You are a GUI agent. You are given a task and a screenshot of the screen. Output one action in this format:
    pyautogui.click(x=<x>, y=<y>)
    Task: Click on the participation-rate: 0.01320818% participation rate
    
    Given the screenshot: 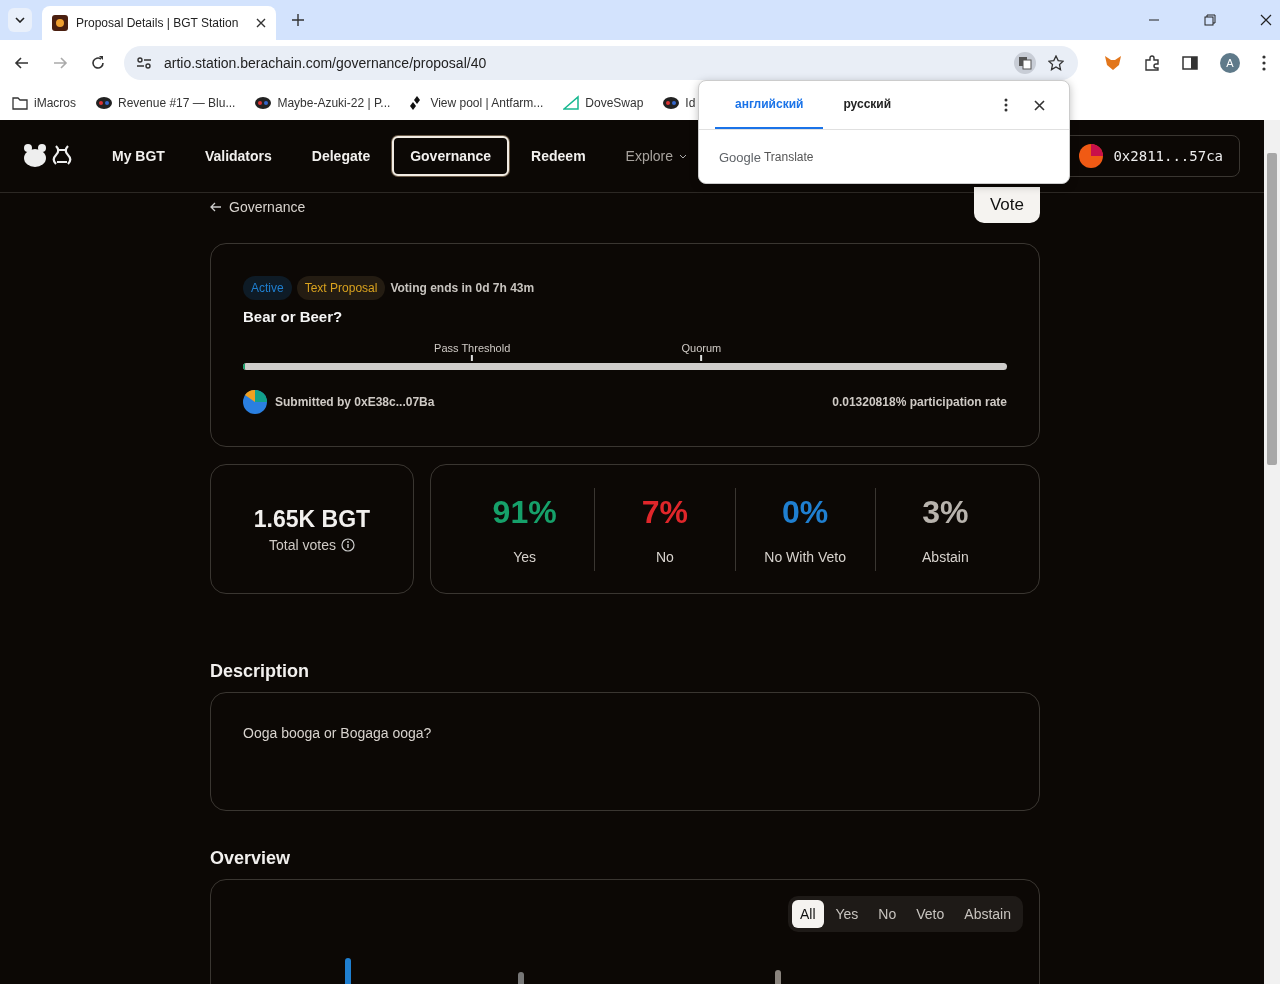 What is the action you would take?
    pyautogui.click(x=919, y=402)
    